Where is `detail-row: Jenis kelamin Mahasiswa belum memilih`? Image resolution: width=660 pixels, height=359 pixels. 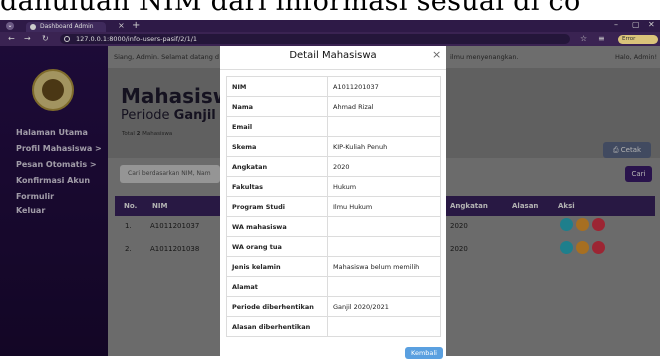
detail-row: Jenis kelamin Mahasiswa belum memilih is located at coordinates (333, 266).